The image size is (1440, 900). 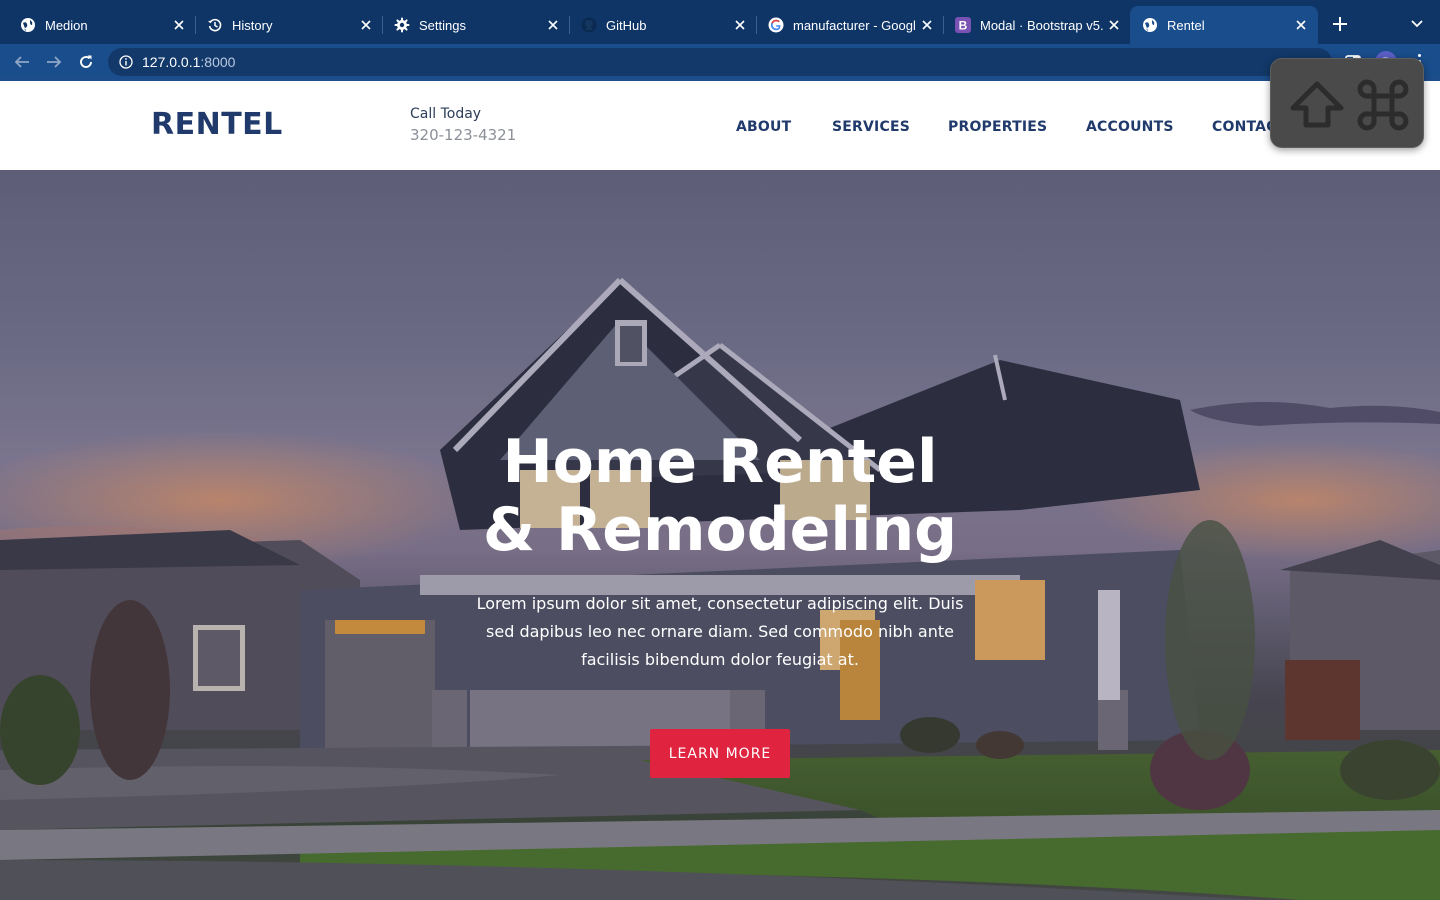 I want to click on tab-bootstrap-modal: B Modal · Bootstrap v5., so click(x=1033, y=25).